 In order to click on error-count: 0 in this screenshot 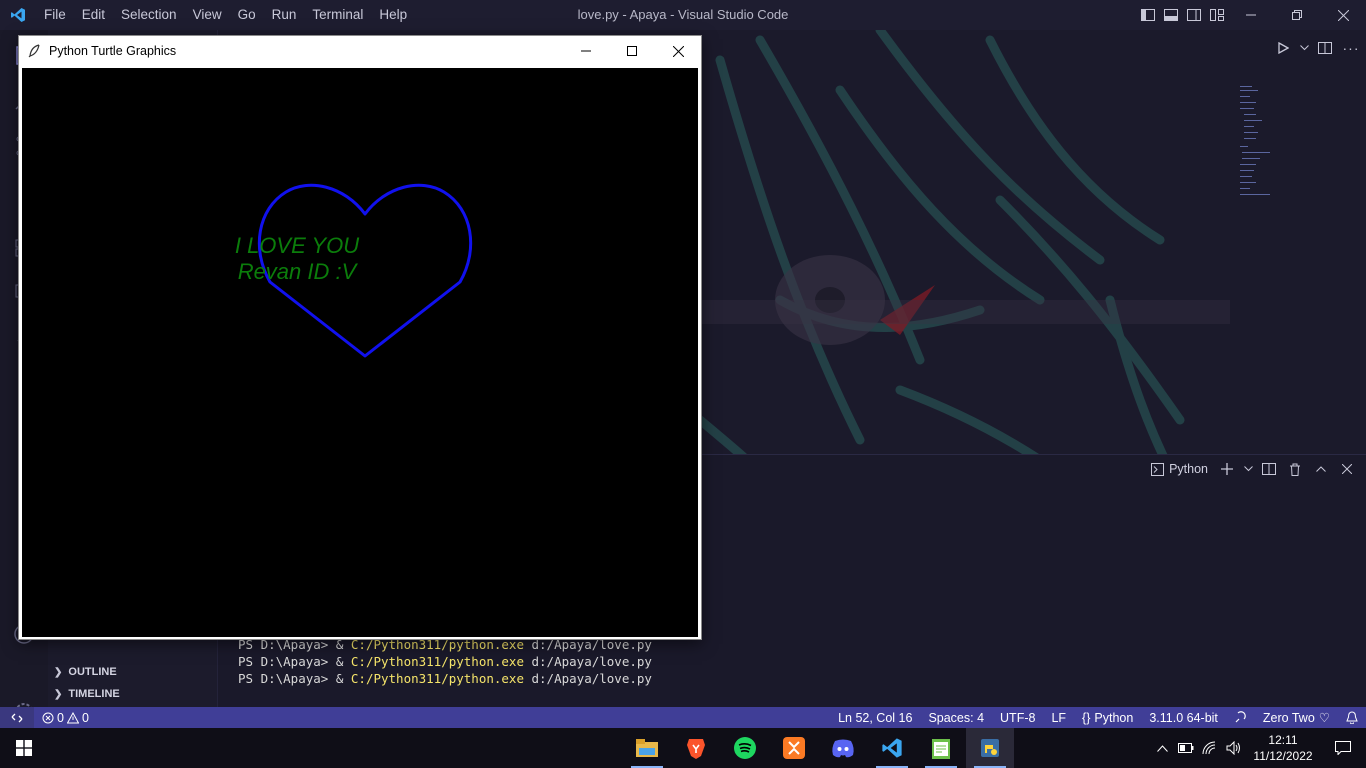, I will do `click(60, 717)`.